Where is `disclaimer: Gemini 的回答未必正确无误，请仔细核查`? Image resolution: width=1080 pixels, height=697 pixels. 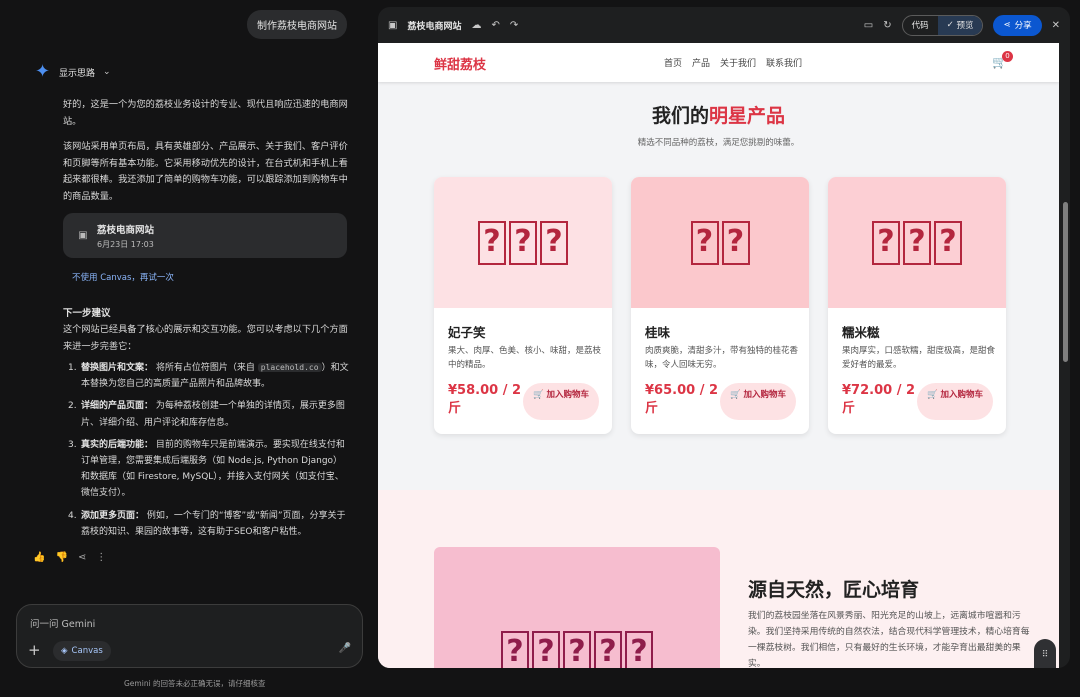
disclaimer: Gemini 的回答未必正确无误，请仔细核查 is located at coordinates (195, 683).